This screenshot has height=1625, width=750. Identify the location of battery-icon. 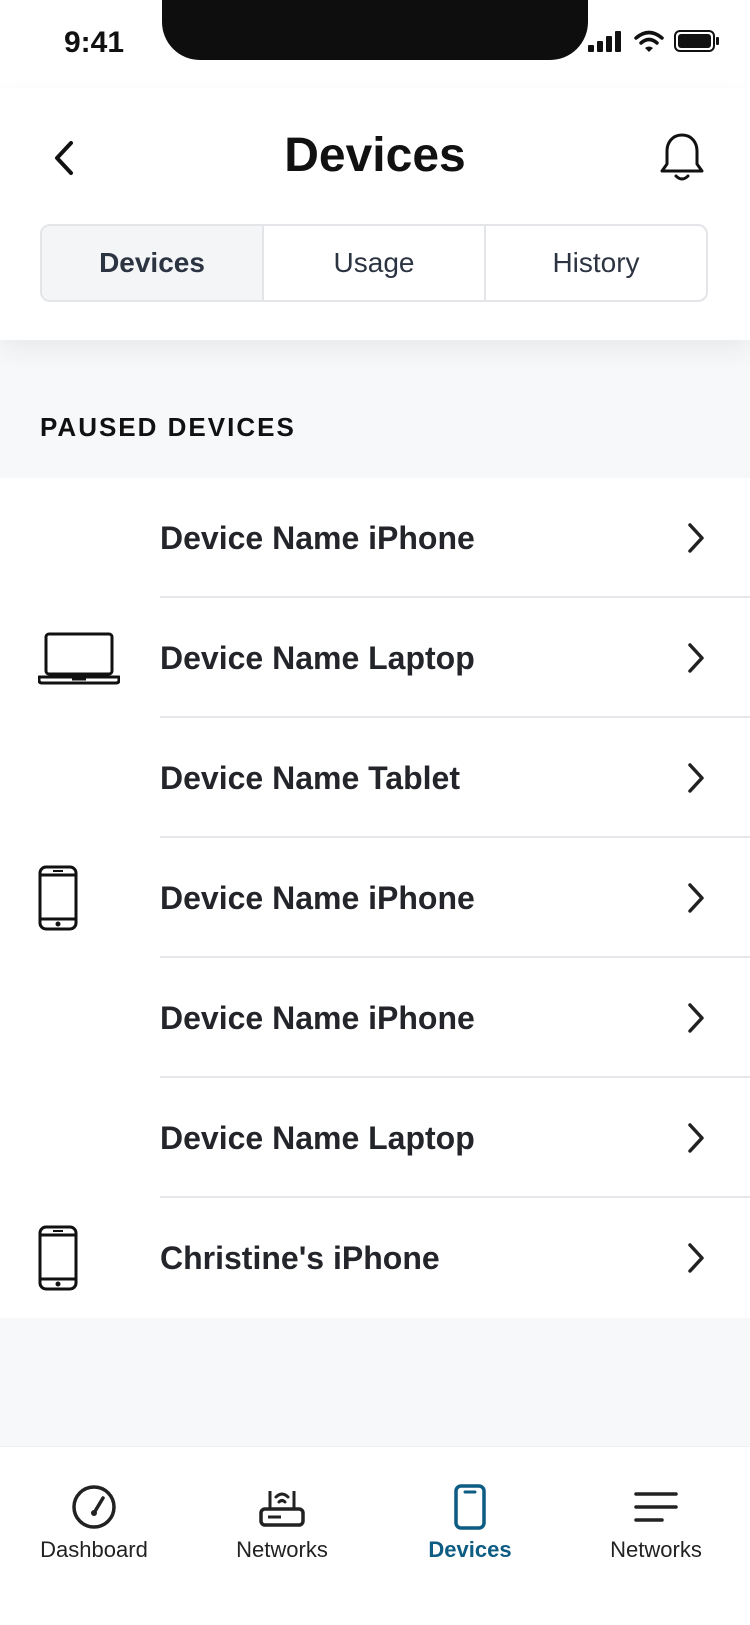
(696, 41).